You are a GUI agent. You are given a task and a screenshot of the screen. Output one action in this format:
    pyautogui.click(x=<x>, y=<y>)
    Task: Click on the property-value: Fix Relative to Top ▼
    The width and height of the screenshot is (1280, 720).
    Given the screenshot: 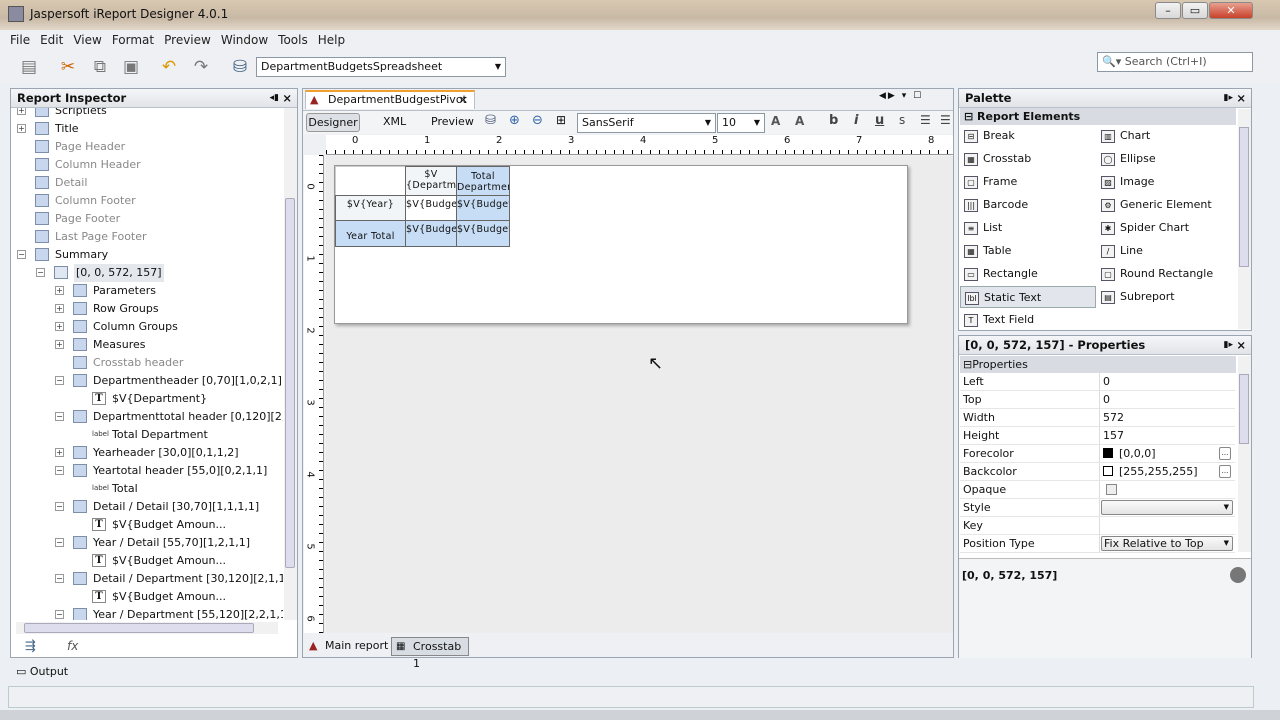 What is the action you would take?
    pyautogui.click(x=1167, y=543)
    